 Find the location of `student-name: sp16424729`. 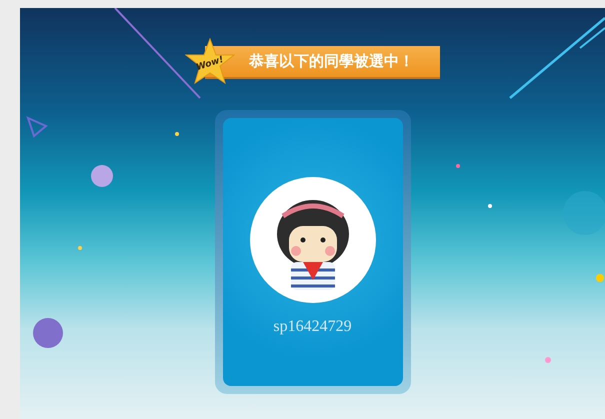

student-name: sp16424729 is located at coordinates (312, 327).